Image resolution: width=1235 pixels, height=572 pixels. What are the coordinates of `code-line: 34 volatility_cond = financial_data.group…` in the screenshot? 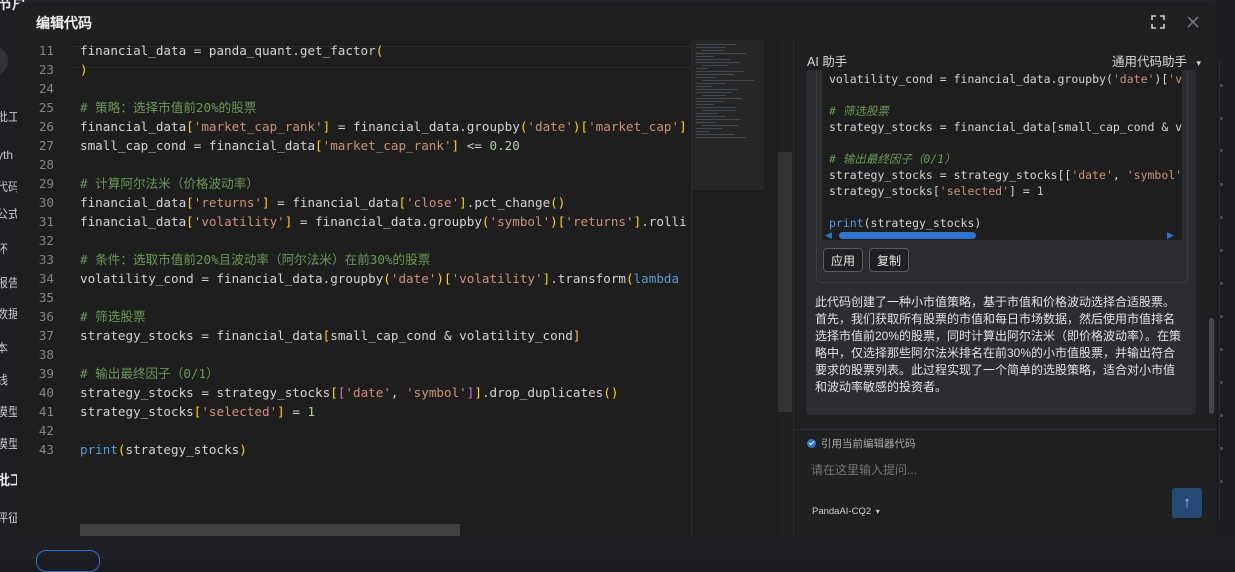 It's located at (362, 278).